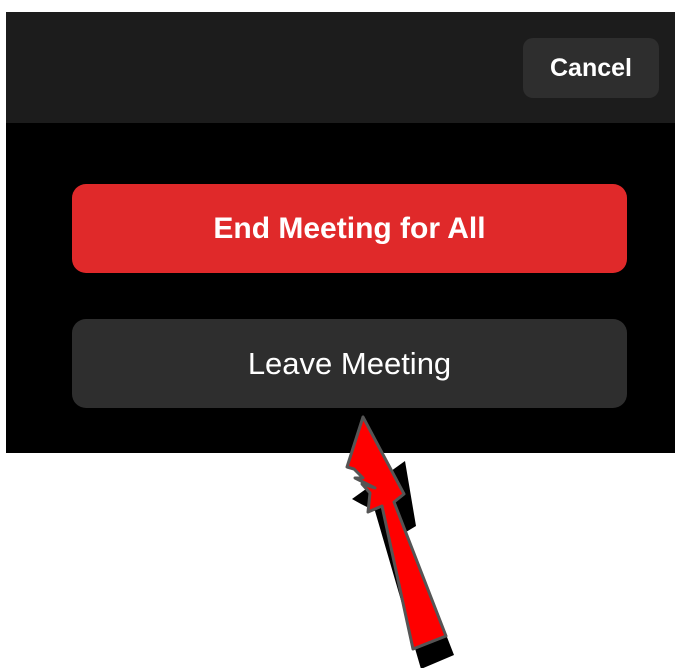  Describe the element at coordinates (349, 228) in the screenshot. I see `end-meeting-for-all-button: End Meeting for All` at that location.